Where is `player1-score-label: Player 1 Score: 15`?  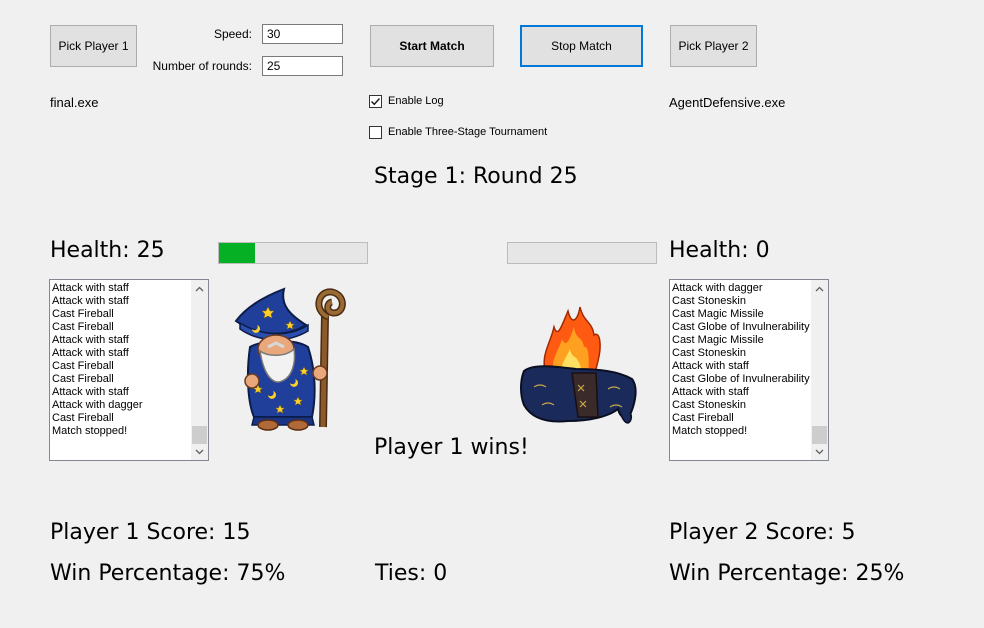
player1-score-label: Player 1 Score: 15 is located at coordinates (150, 532).